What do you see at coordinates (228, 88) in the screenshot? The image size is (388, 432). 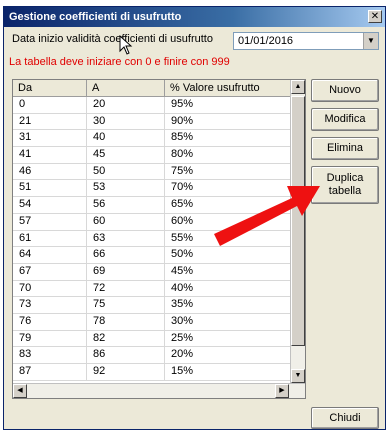 I see `column-header-valore: % Valore usufrutto` at bounding box center [228, 88].